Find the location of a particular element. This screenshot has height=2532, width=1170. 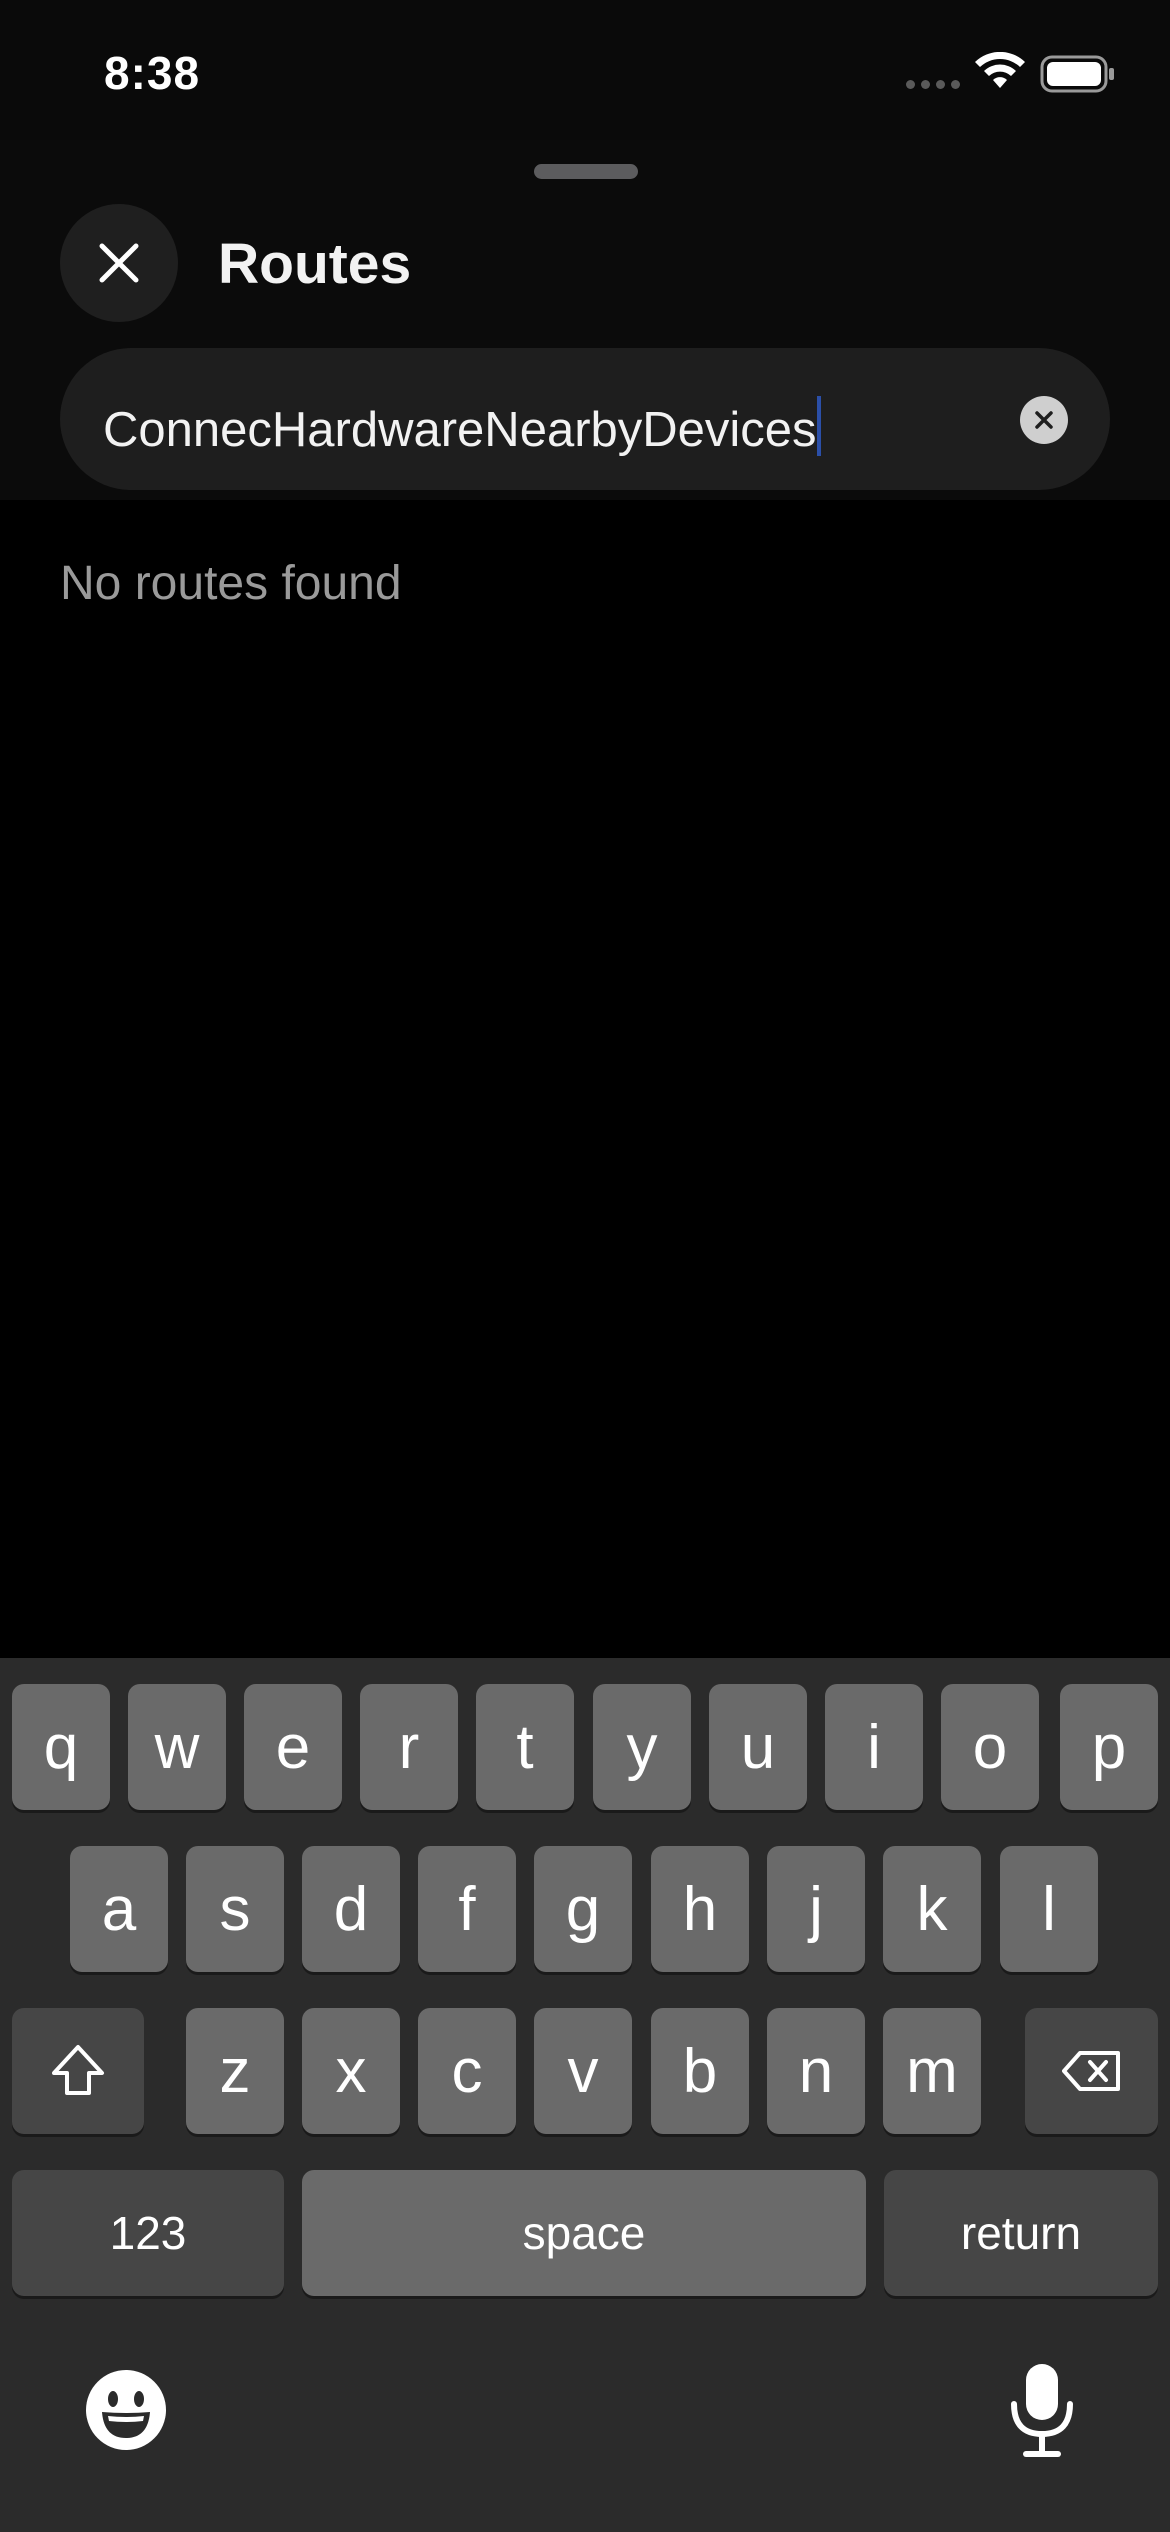

key-z: z is located at coordinates (235, 2071).